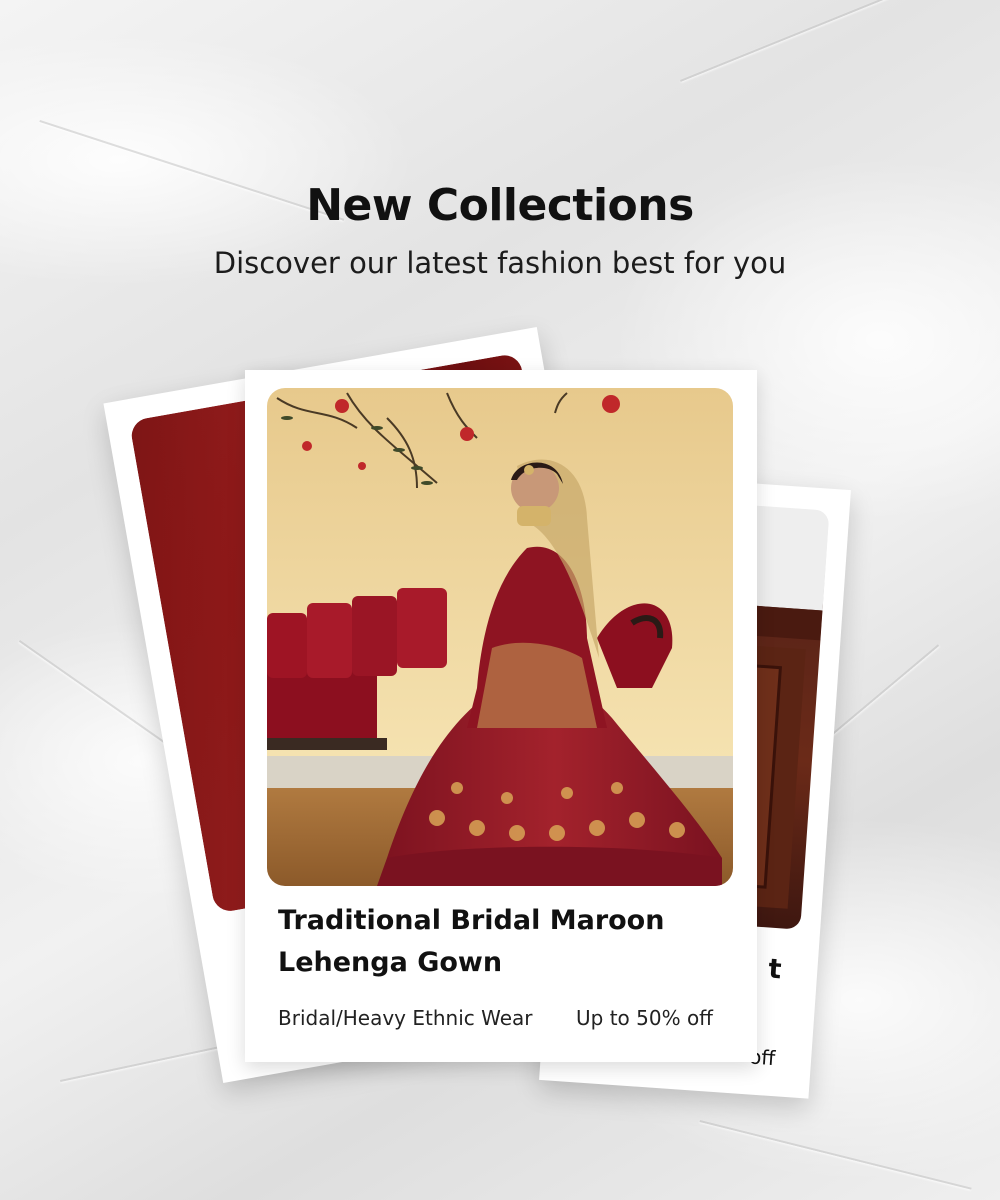 The image size is (1000, 1200). I want to click on page-subtitle: Discover our latest fashion best for you, so click(500, 263).